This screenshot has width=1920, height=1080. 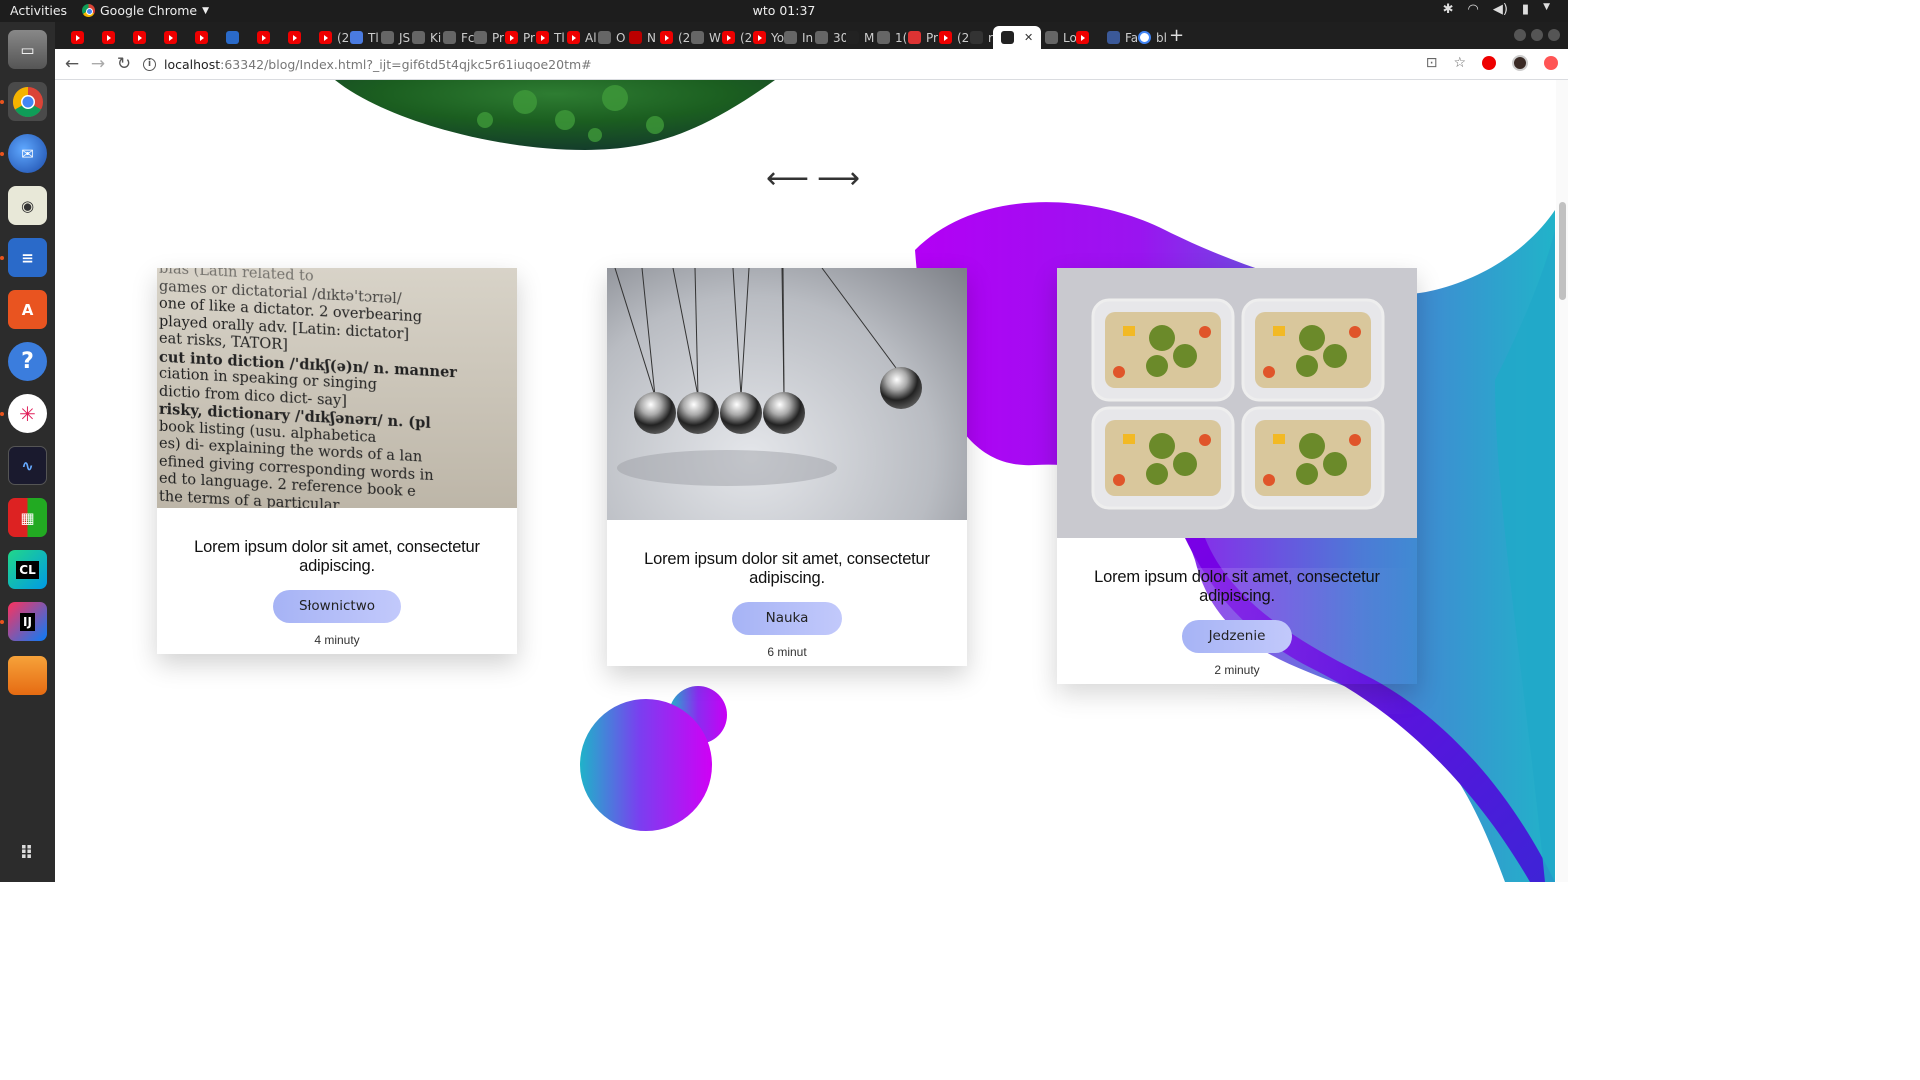 I want to click on extension-icon, so click(x=1489, y=63).